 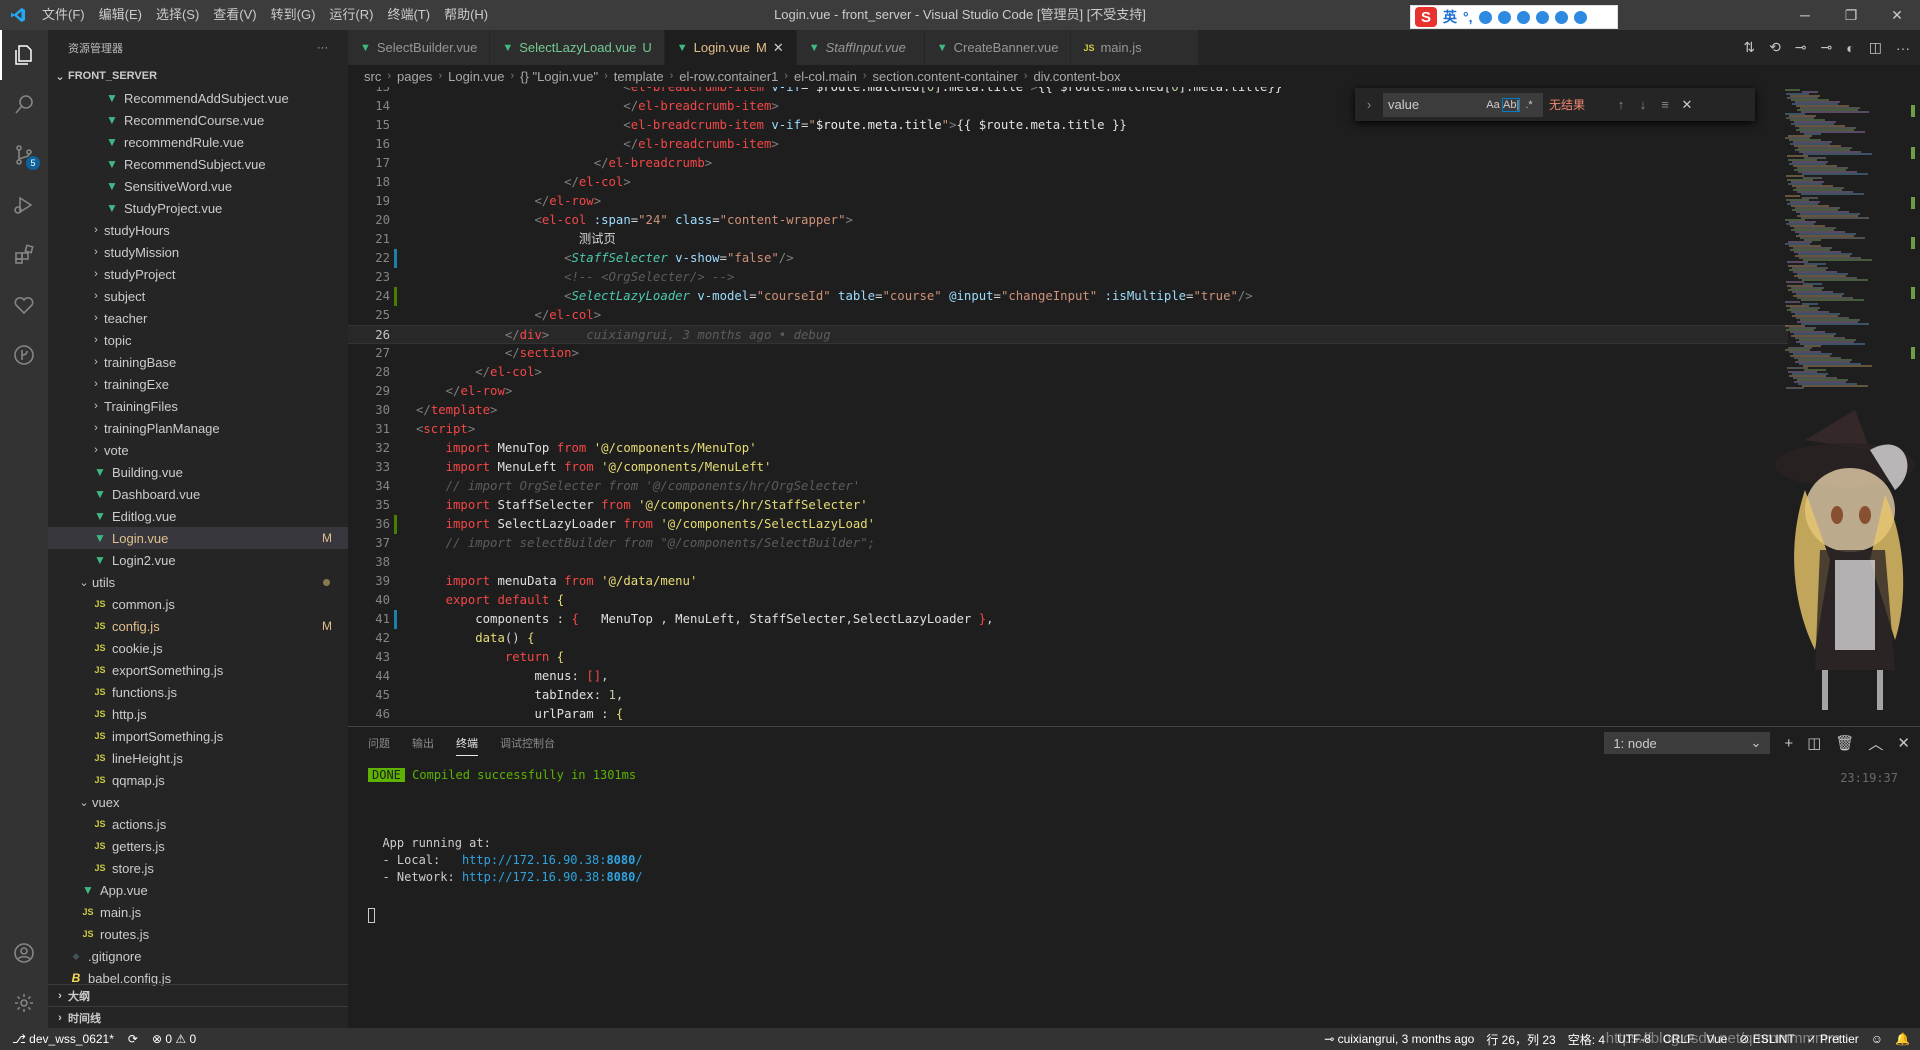 What do you see at coordinates (1135, 47) in the screenshot?
I see `editor-tab: JS main.js` at bounding box center [1135, 47].